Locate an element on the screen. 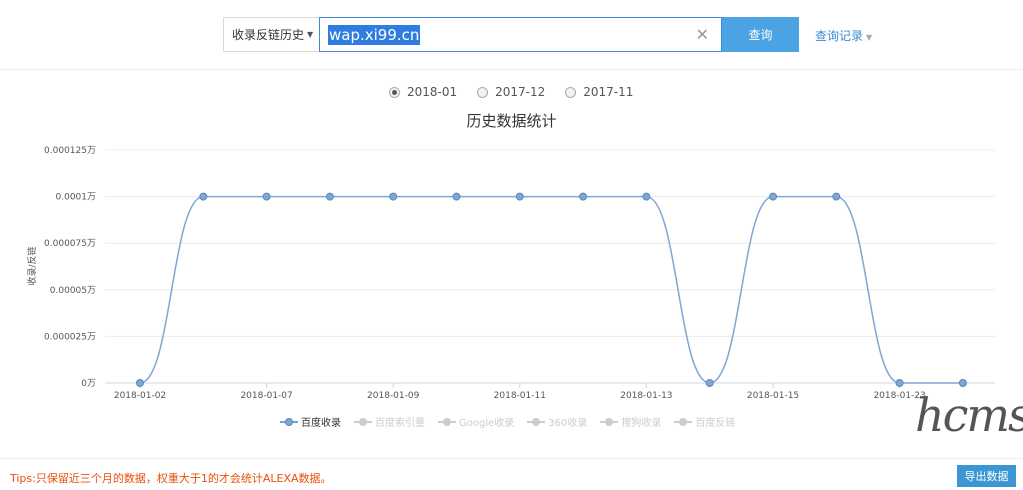  divider is located at coordinates (511, 458).